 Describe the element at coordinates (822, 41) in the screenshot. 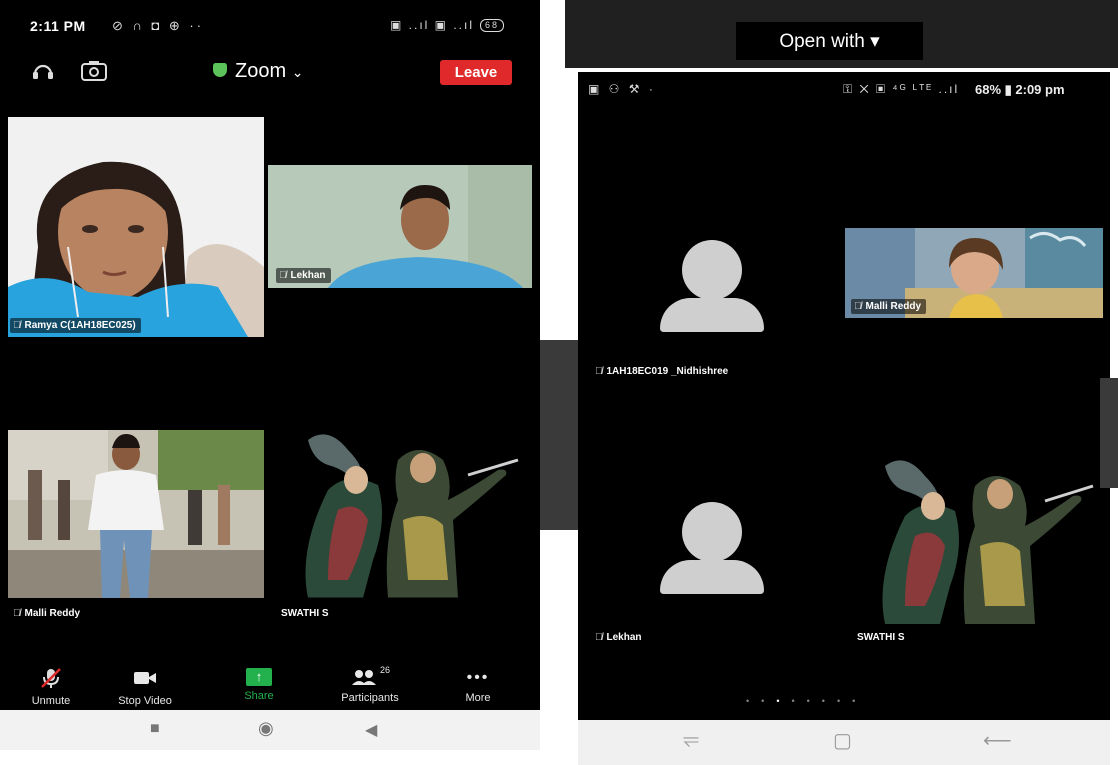

I see `open-with-label: Open with` at that location.